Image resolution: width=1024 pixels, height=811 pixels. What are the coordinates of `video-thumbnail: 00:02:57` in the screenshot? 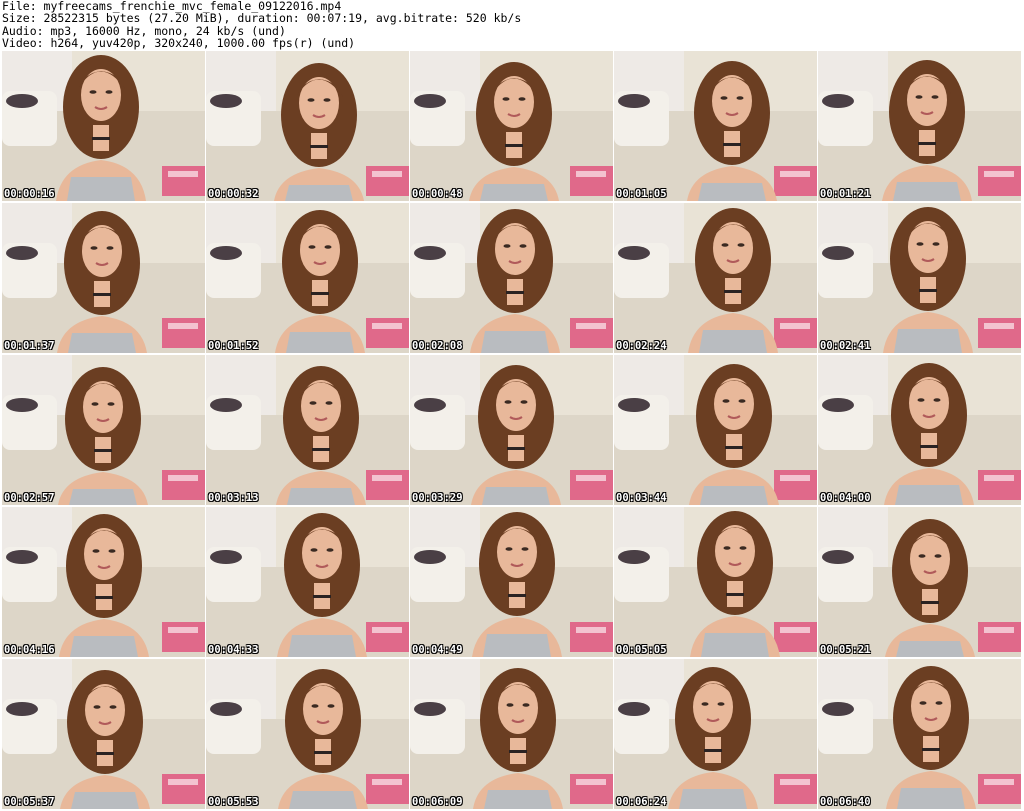 It's located at (103, 430).